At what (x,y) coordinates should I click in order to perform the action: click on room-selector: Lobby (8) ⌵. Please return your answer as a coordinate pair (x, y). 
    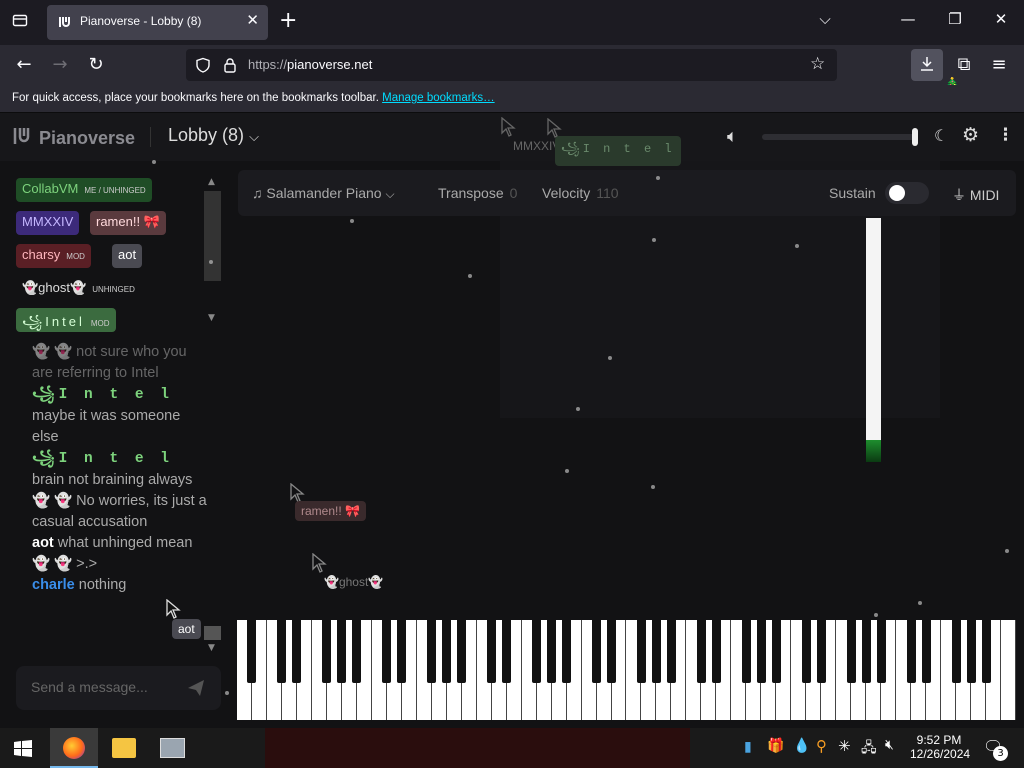
    Looking at the image, I should click on (213, 135).